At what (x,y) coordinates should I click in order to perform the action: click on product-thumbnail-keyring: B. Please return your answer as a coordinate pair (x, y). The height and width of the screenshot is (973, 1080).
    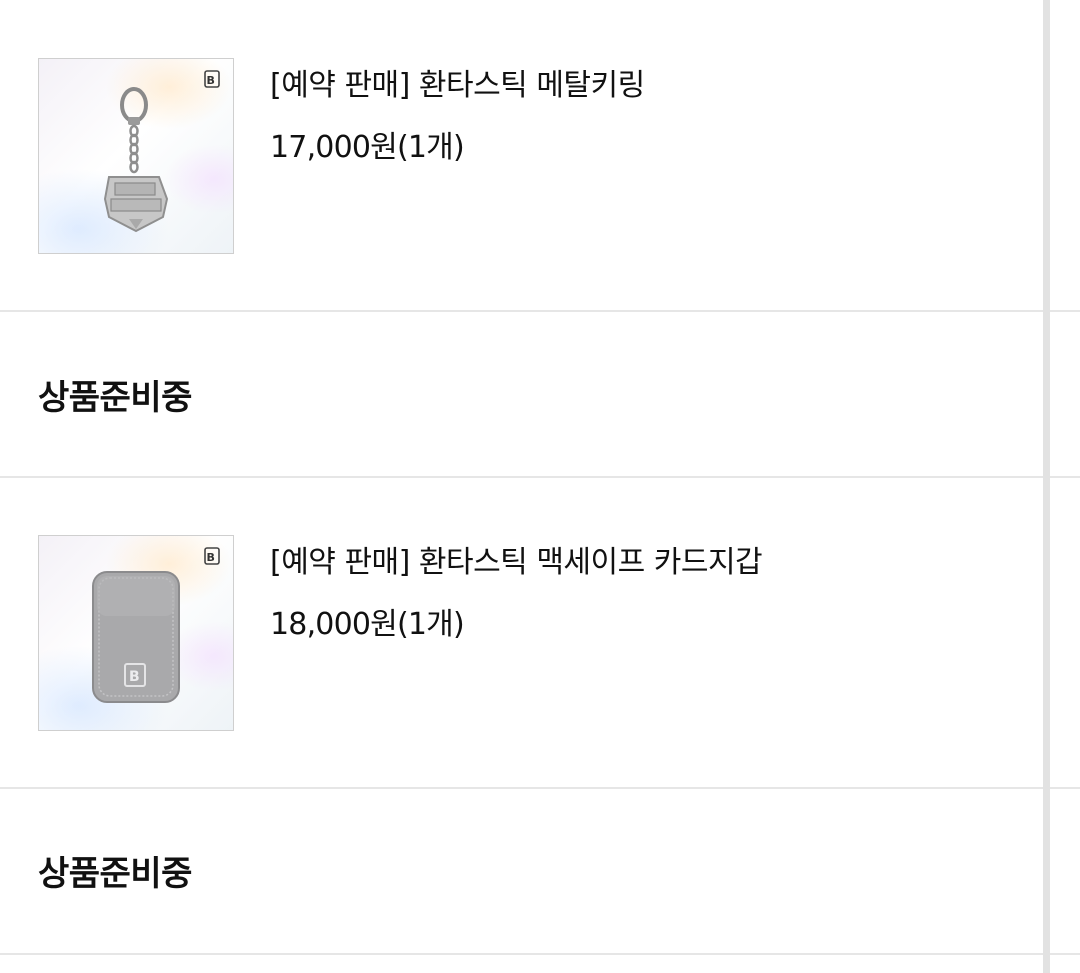
    Looking at the image, I should click on (136, 156).